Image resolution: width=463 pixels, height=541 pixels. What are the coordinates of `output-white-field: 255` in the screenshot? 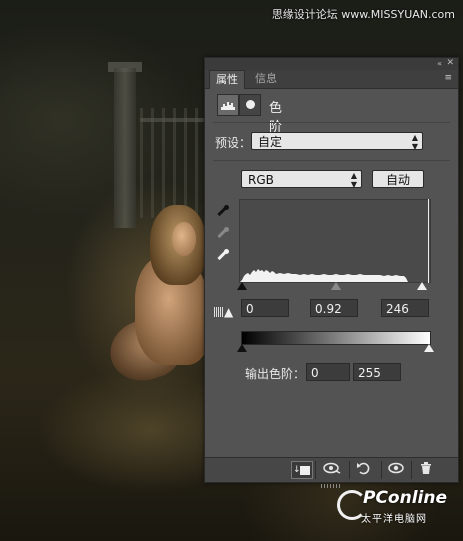 It's located at (377, 372).